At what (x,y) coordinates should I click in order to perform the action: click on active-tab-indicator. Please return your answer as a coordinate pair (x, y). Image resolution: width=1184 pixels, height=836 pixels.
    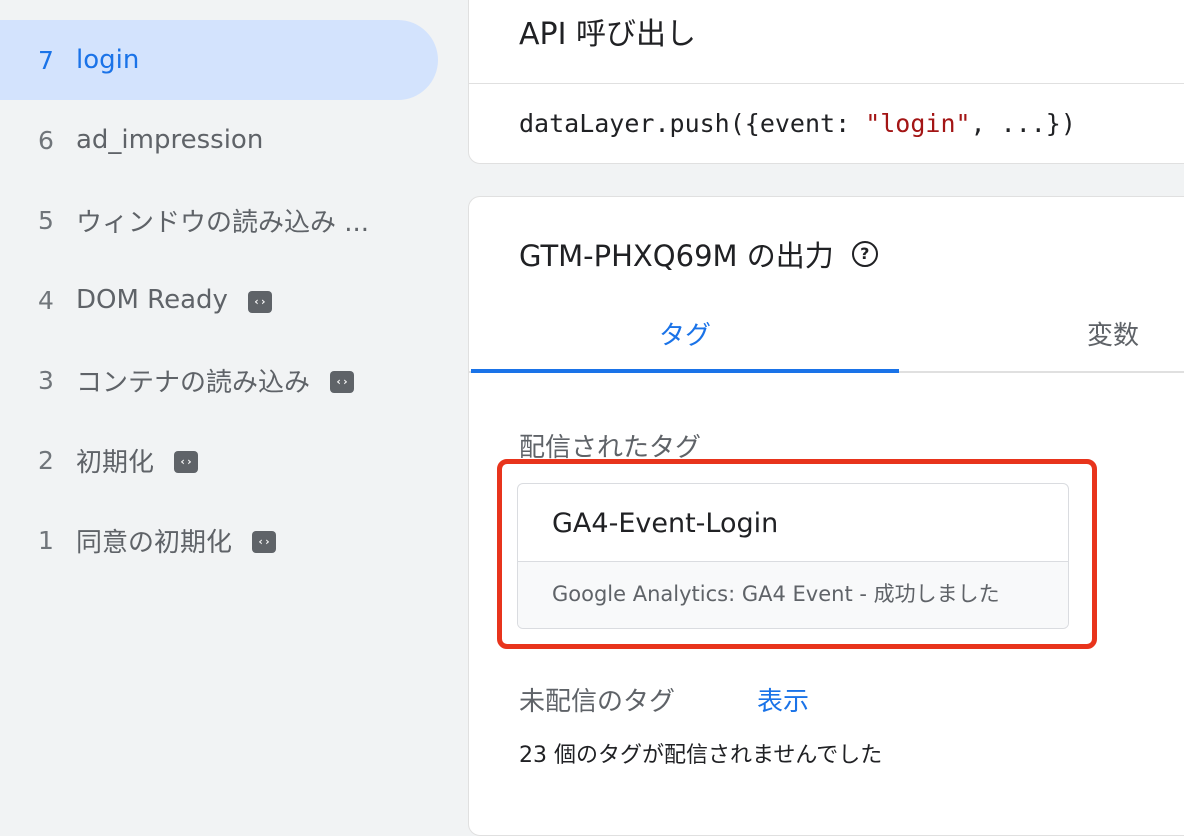
    Looking at the image, I should click on (685, 371).